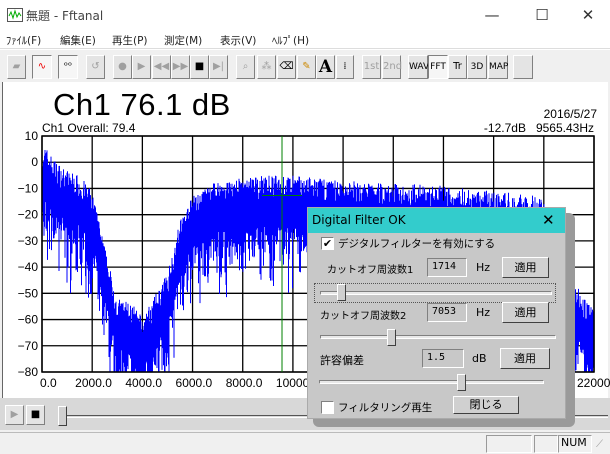 This screenshot has width=610, height=454. What do you see at coordinates (461, 382) in the screenshot?
I see `tolerance-slider-thumb` at bounding box center [461, 382].